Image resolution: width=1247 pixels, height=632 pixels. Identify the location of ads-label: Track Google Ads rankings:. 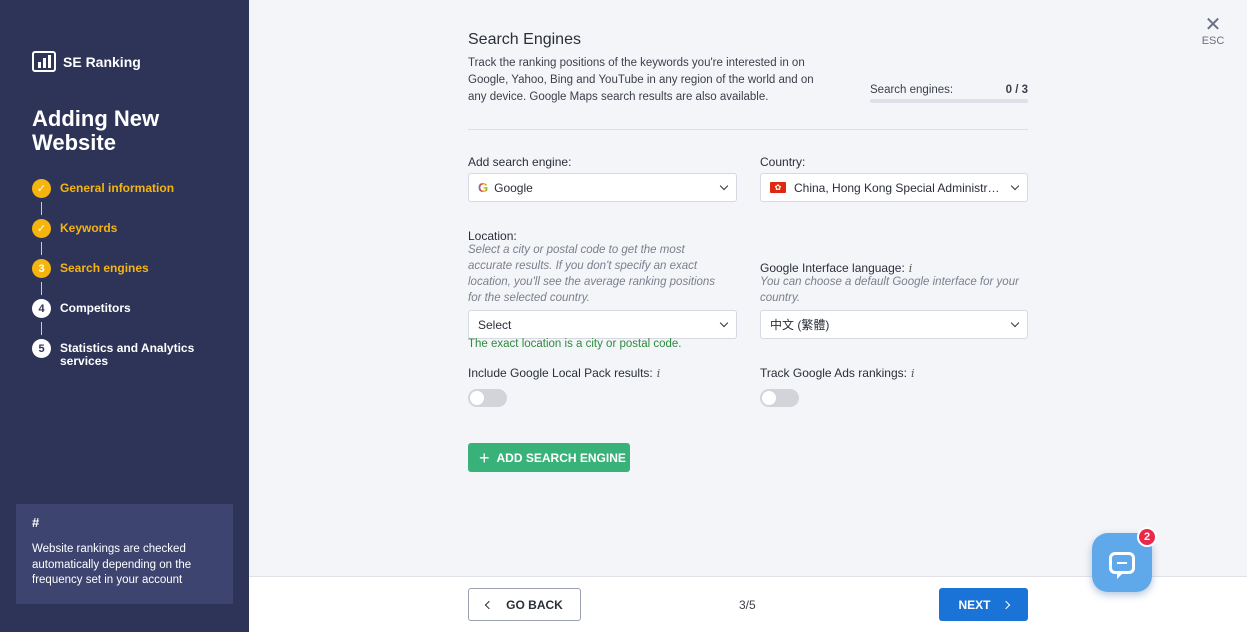
(833, 373).